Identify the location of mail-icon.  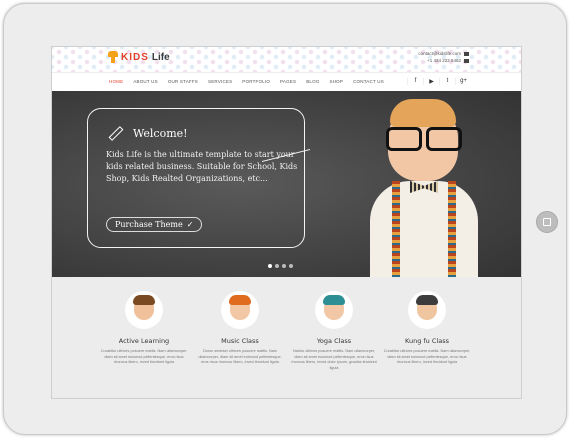
(466, 53).